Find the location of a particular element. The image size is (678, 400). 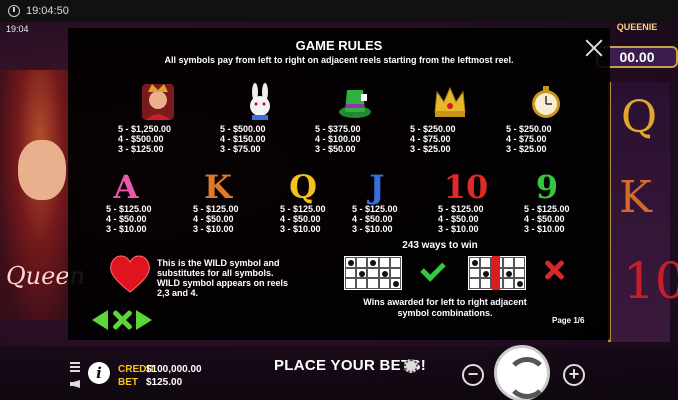

letter-j-symbol: J is located at coordinates (377, 187).